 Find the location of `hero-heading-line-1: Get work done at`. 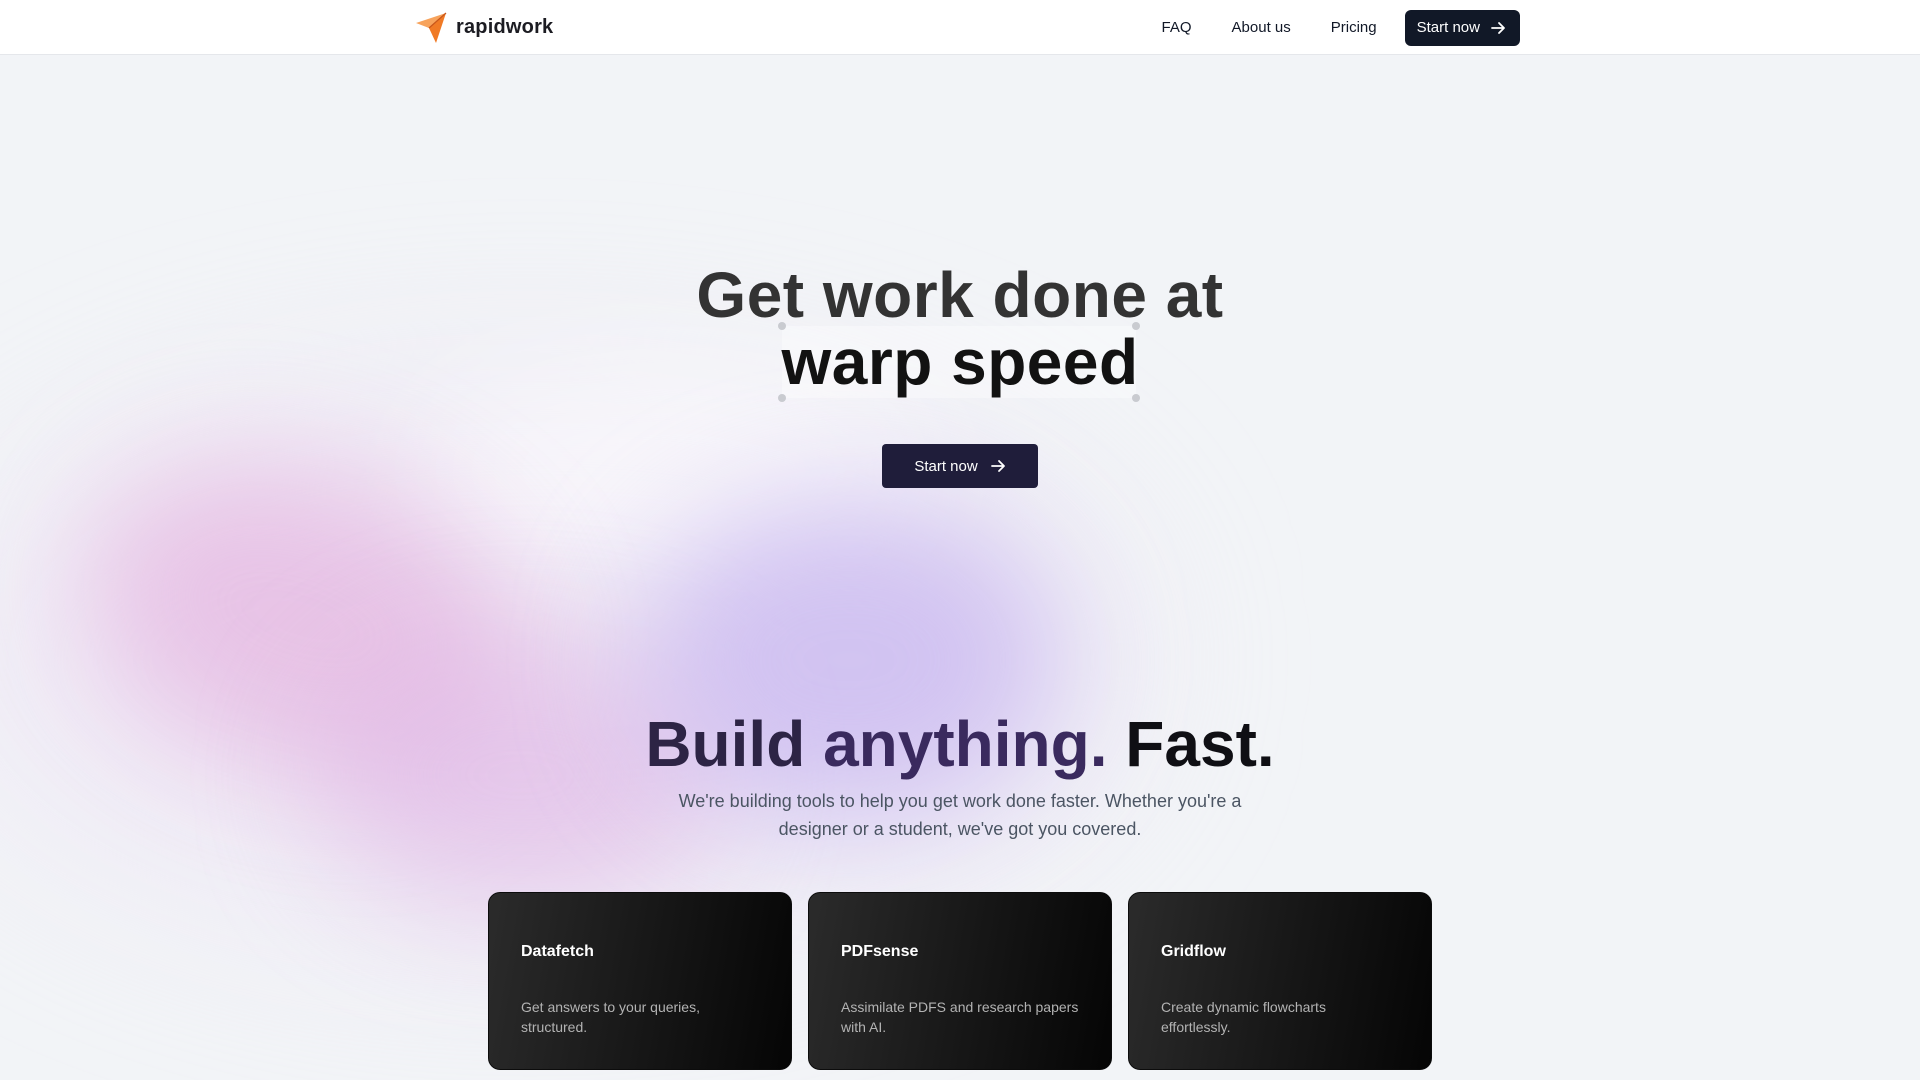

hero-heading-line-1: Get work done at is located at coordinates (960, 295).